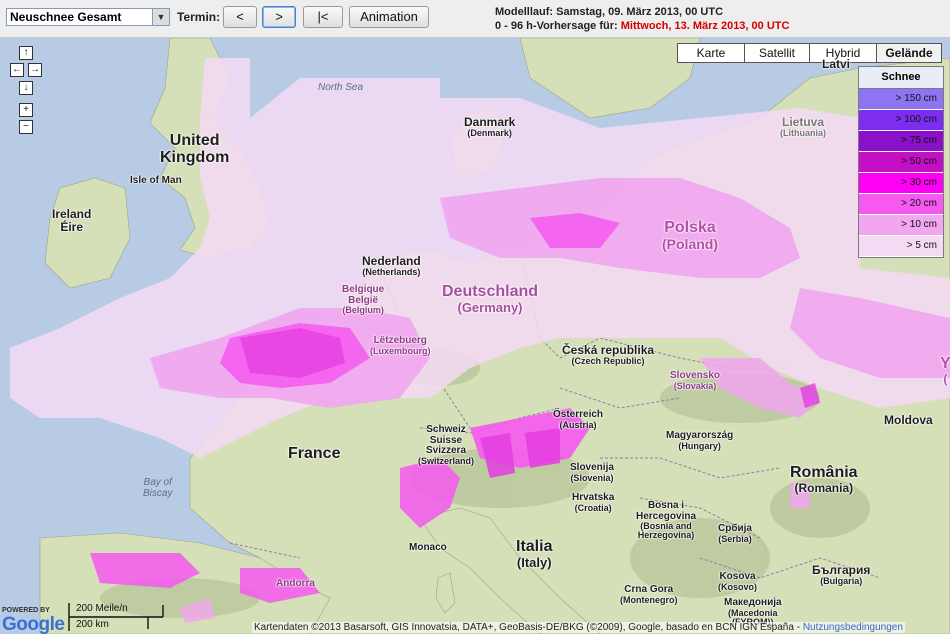 The image size is (950, 634). What do you see at coordinates (391, 261) in the screenshot?
I see `label-nederland-name: Nederland` at bounding box center [391, 261].